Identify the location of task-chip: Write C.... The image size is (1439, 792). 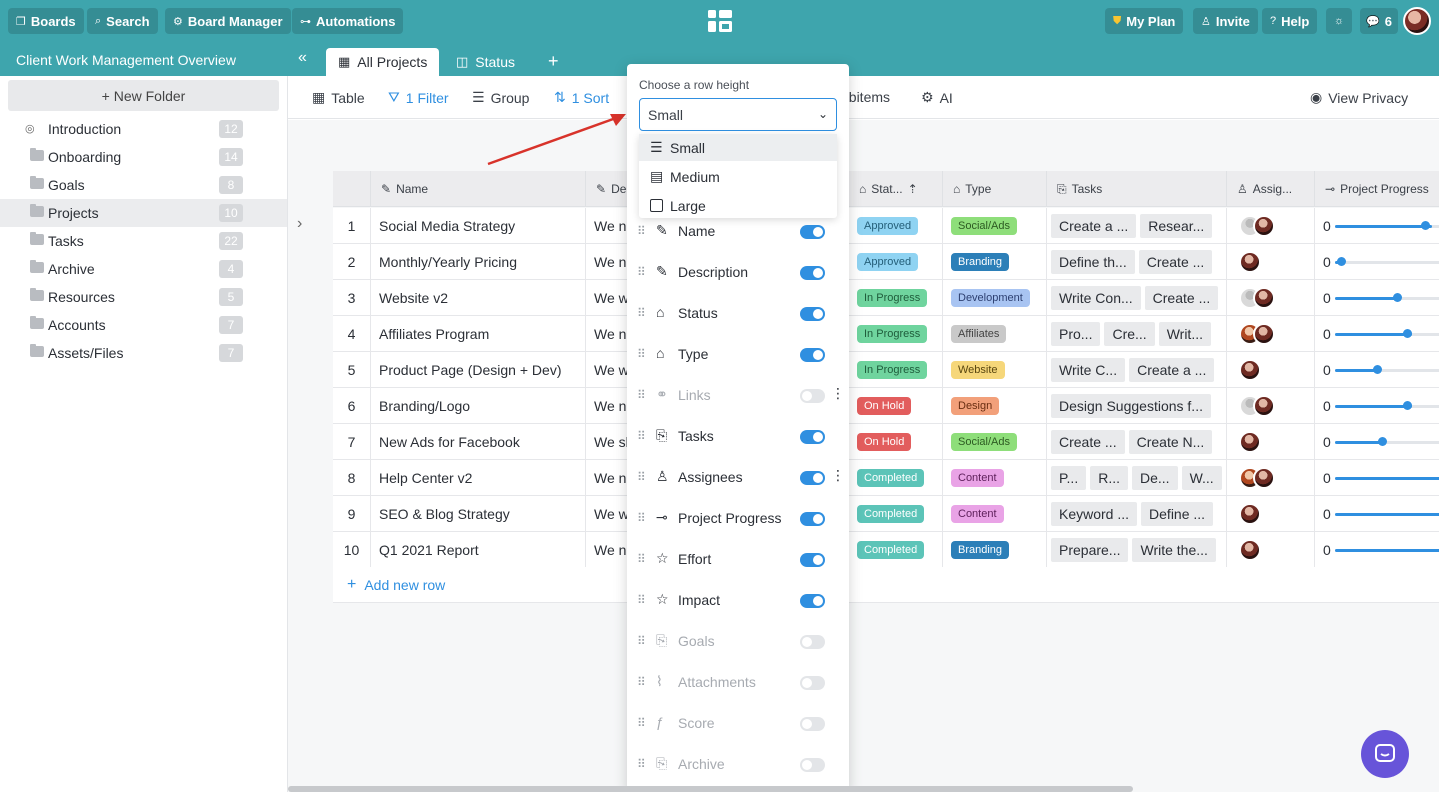
(1088, 370).